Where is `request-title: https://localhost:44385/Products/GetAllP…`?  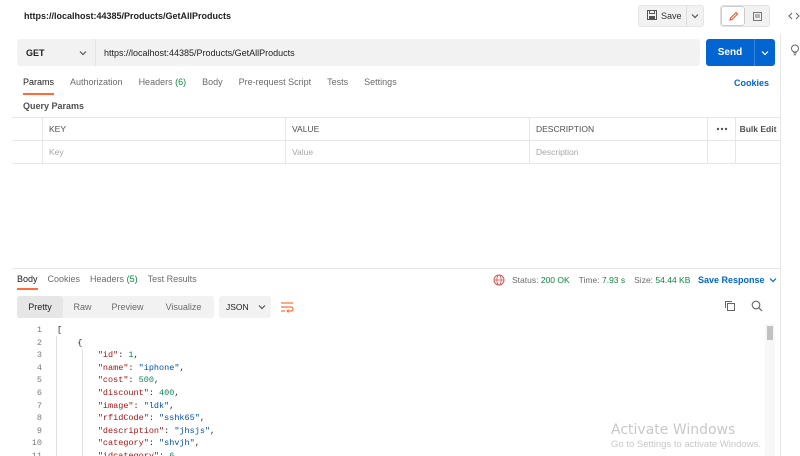 request-title: https://localhost:44385/Products/GetAllP… is located at coordinates (127, 16).